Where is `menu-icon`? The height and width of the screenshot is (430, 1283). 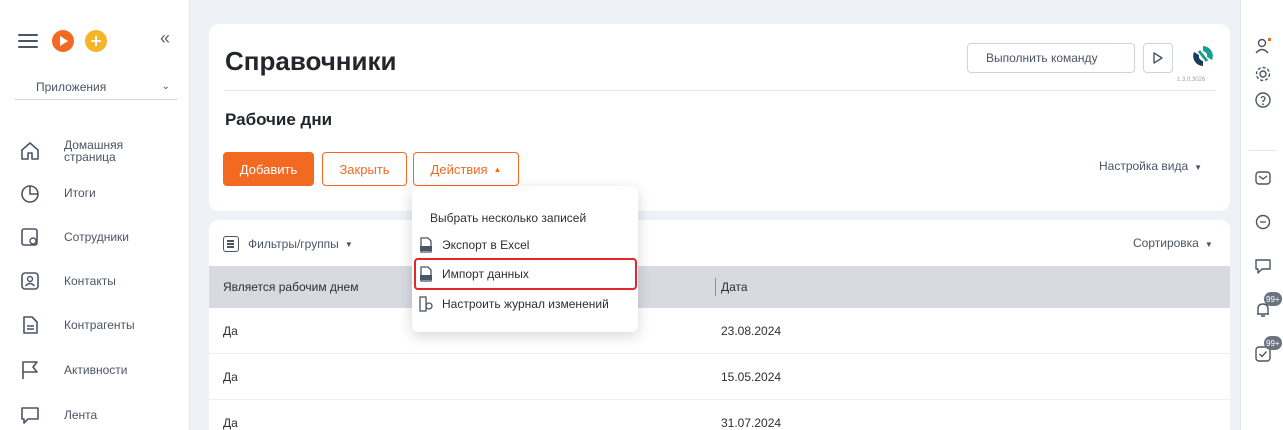 menu-icon is located at coordinates (28, 41).